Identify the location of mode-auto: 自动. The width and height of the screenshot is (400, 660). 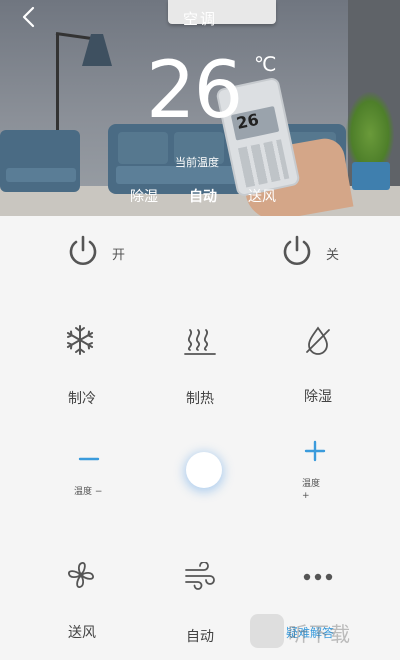
(203, 196).